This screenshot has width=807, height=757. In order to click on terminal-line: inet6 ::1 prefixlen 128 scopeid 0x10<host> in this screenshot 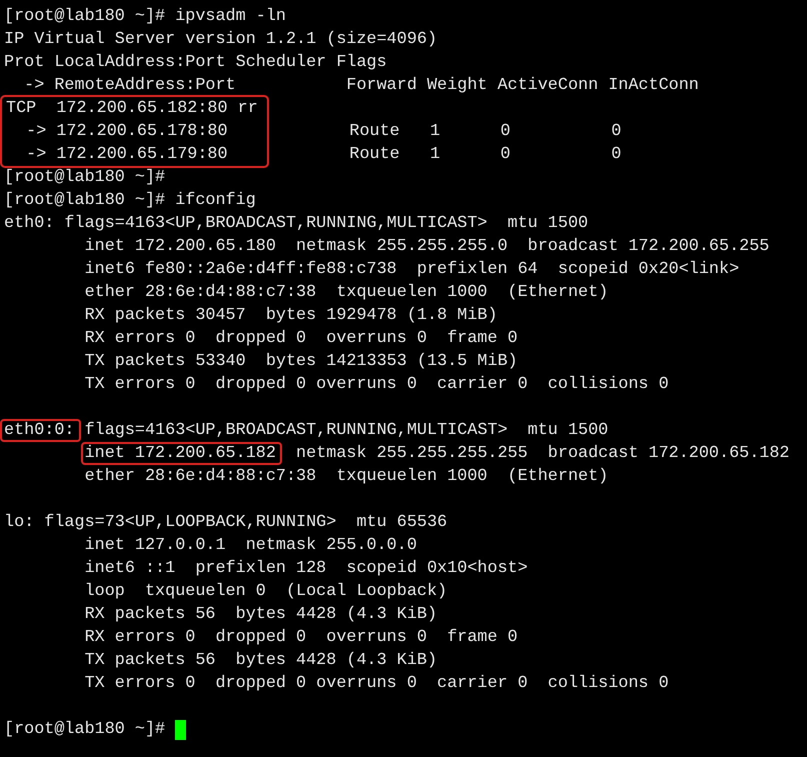, I will do `click(306, 569)`.